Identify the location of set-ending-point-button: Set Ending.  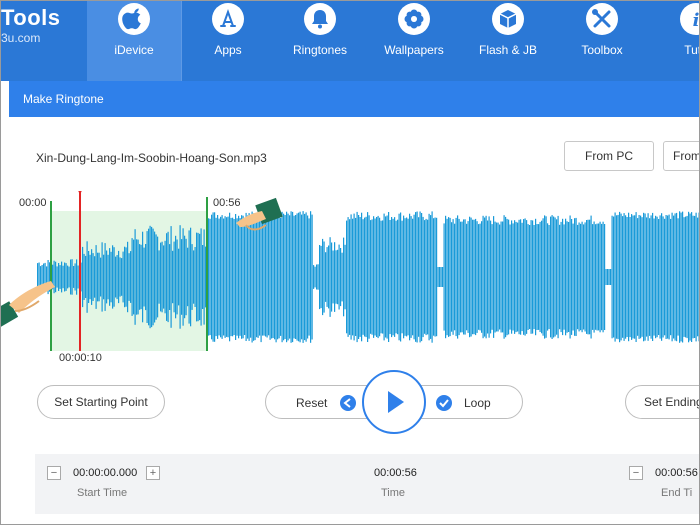
(662, 402).